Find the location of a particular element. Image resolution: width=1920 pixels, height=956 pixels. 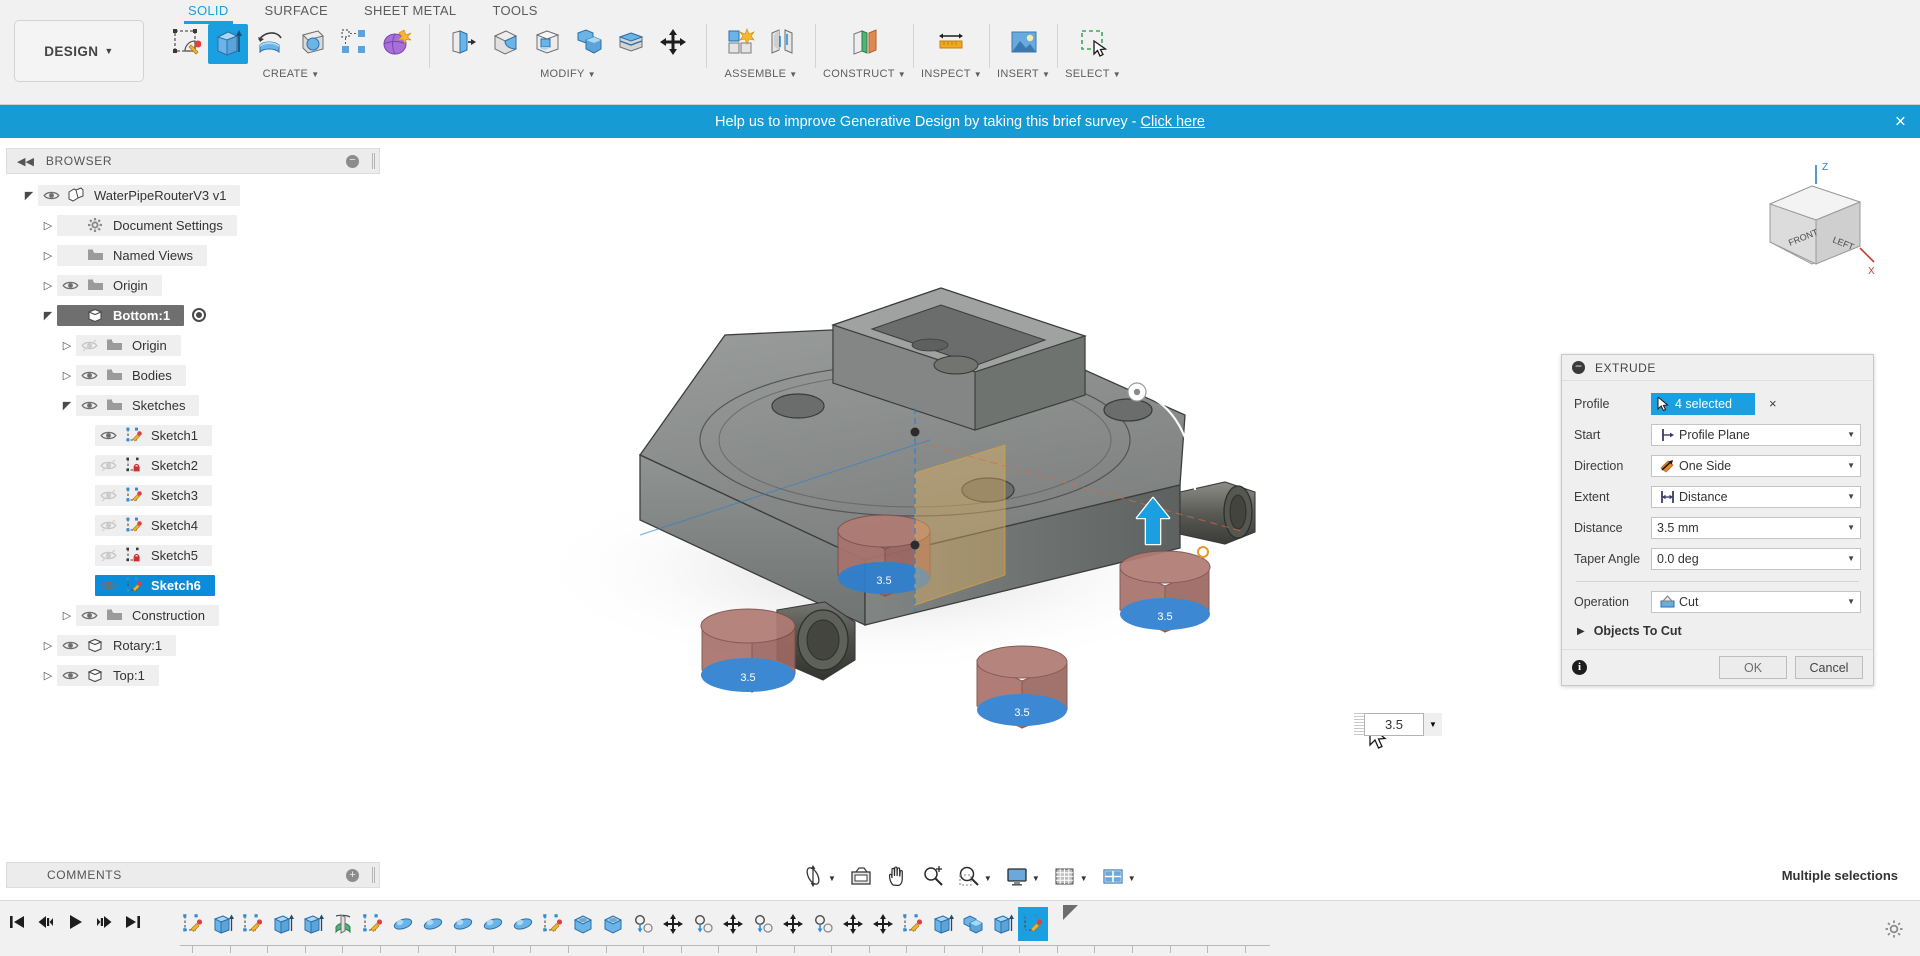

revolve-button is located at coordinates (270, 44).